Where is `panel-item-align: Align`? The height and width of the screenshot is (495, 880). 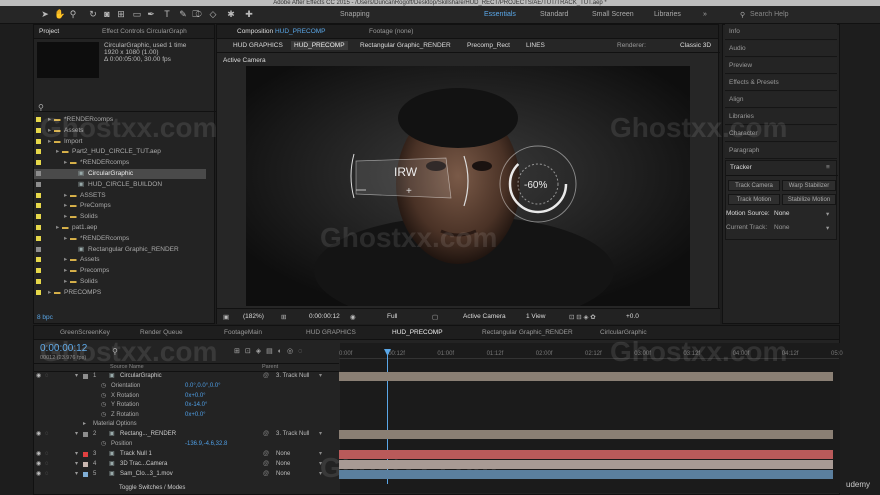
panel-item-align: Align is located at coordinates (781, 100).